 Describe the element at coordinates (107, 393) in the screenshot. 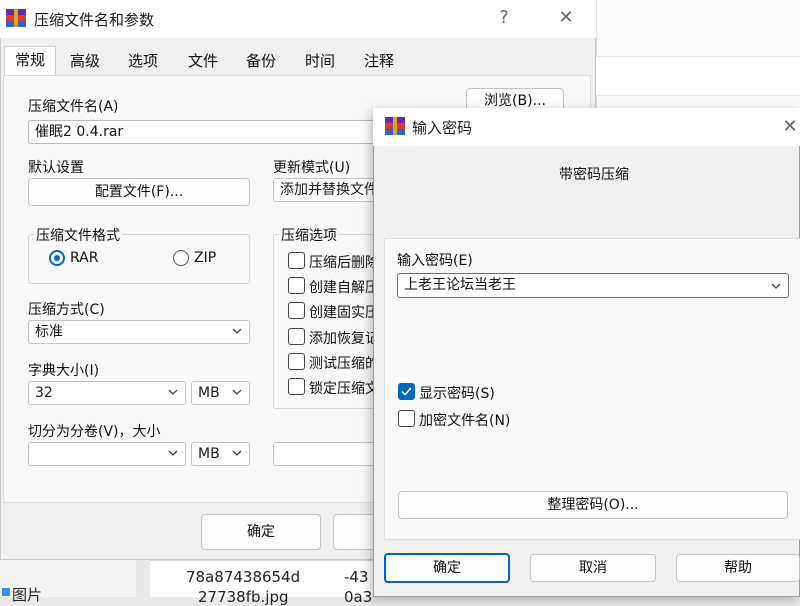

I see `dictionary-size-select: 32` at that location.